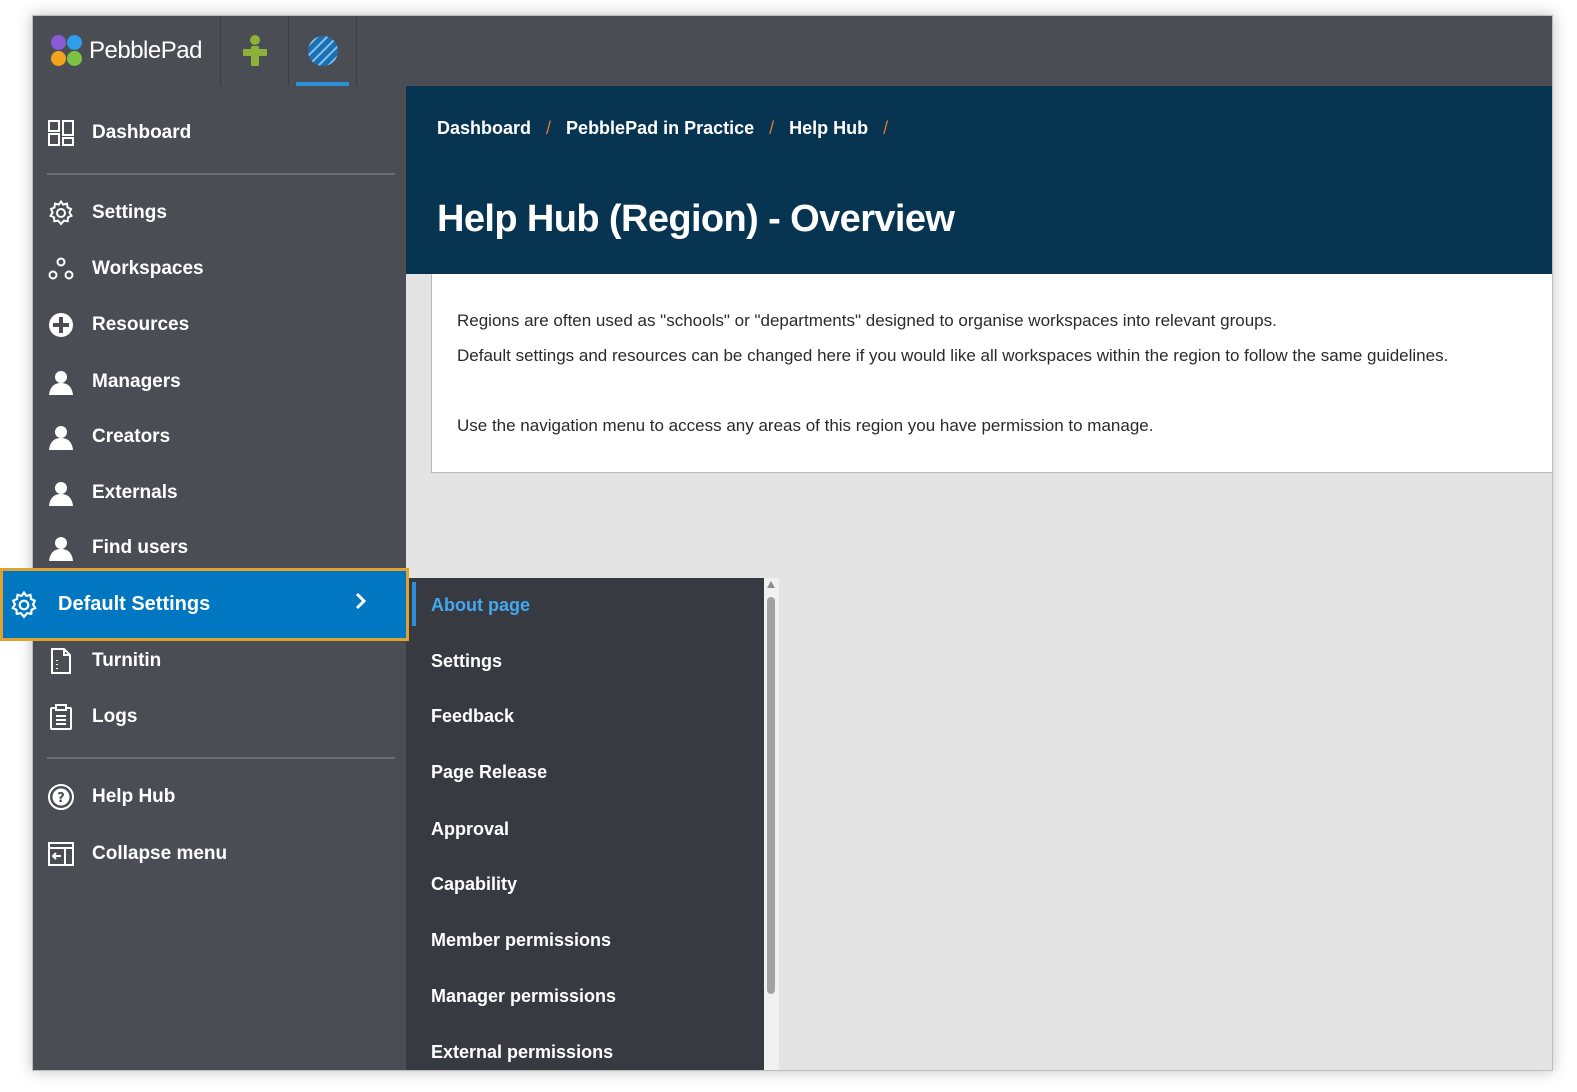 The image size is (1577, 1092). Describe the element at coordinates (67, 51) in the screenshot. I see `pebblepad-logo-icon` at that location.